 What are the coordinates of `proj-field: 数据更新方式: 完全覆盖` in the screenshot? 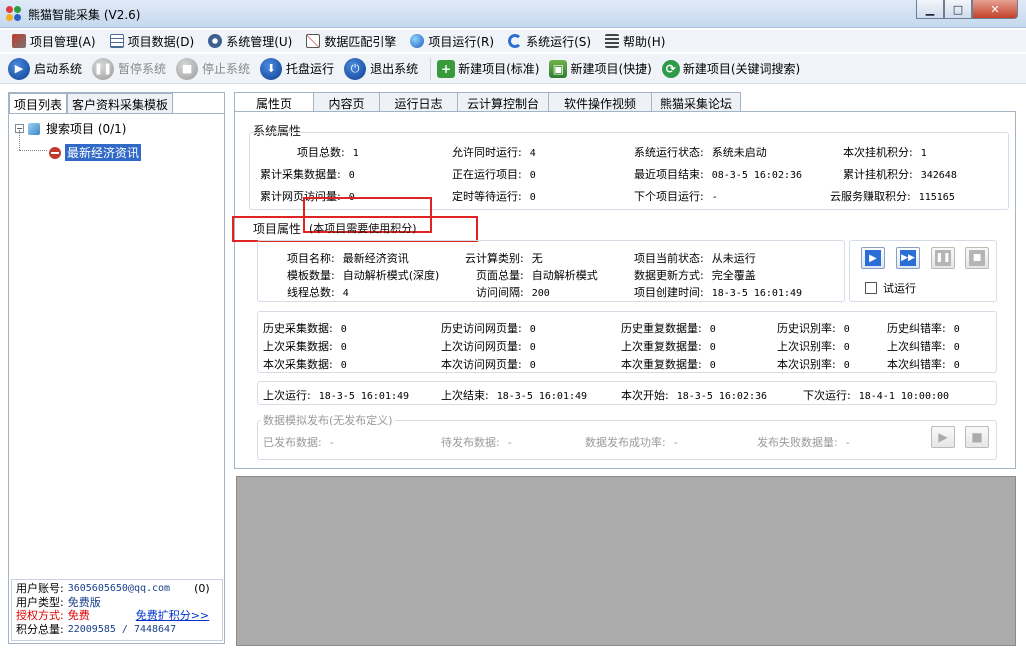 It's located at (695, 275).